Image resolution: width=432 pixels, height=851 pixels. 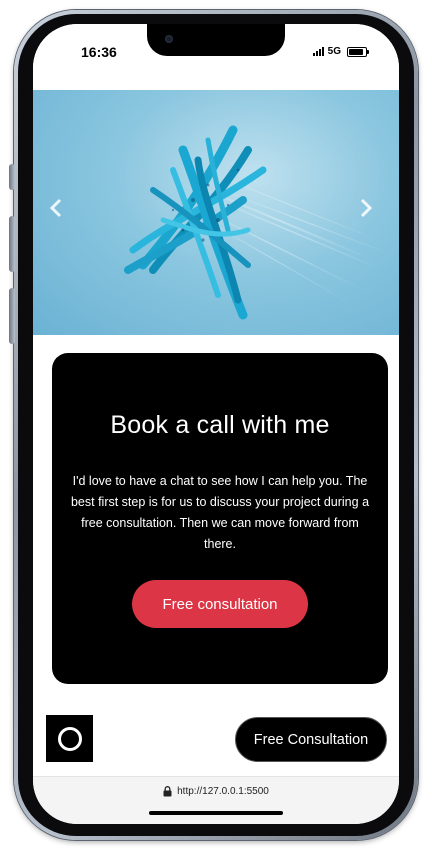 What do you see at coordinates (12, 316) in the screenshot?
I see `volume-down-button` at bounding box center [12, 316].